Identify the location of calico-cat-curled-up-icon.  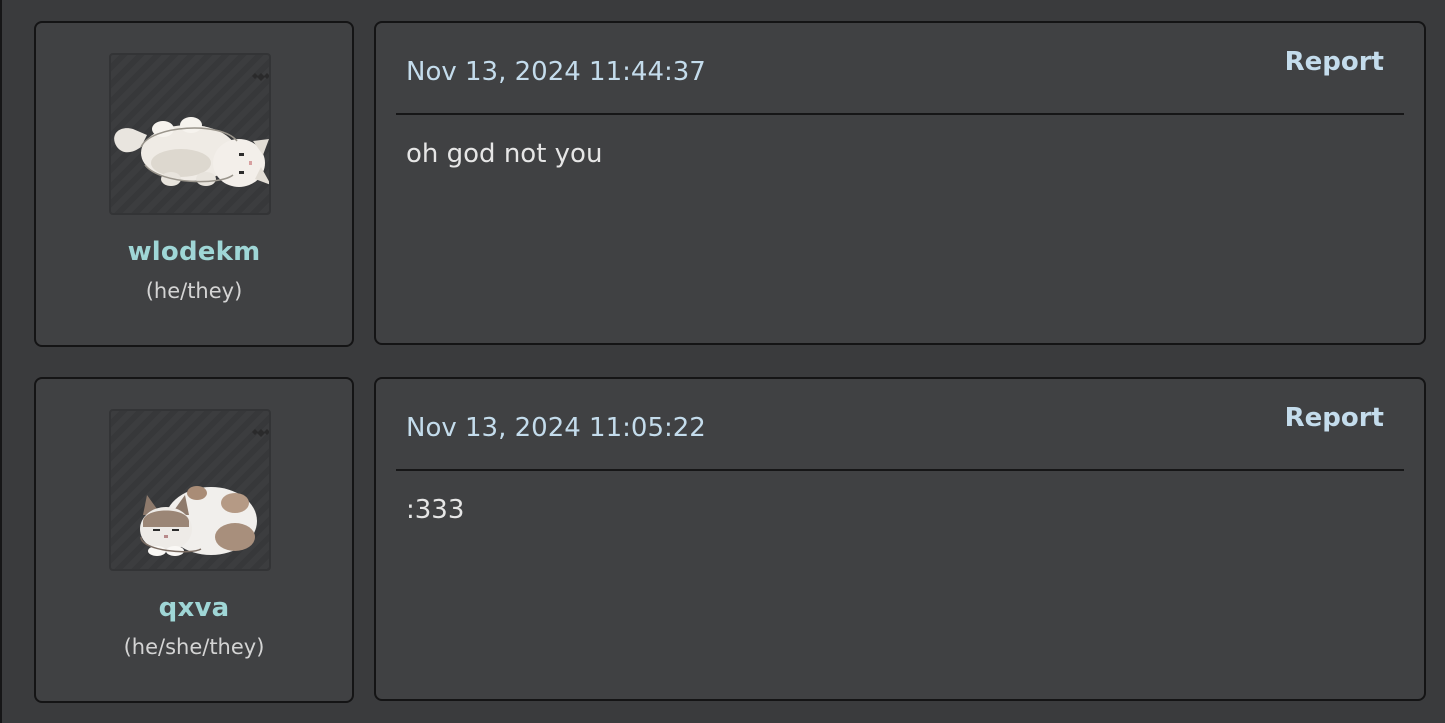
(204, 492).